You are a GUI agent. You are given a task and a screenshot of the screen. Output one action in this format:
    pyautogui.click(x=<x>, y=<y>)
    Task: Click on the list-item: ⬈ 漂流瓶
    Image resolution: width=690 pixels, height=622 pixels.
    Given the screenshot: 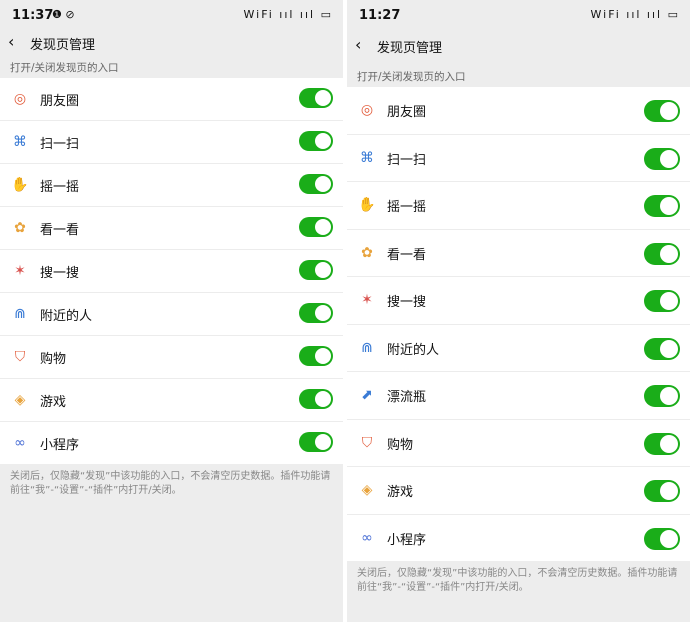 What is the action you would take?
    pyautogui.click(x=518, y=396)
    